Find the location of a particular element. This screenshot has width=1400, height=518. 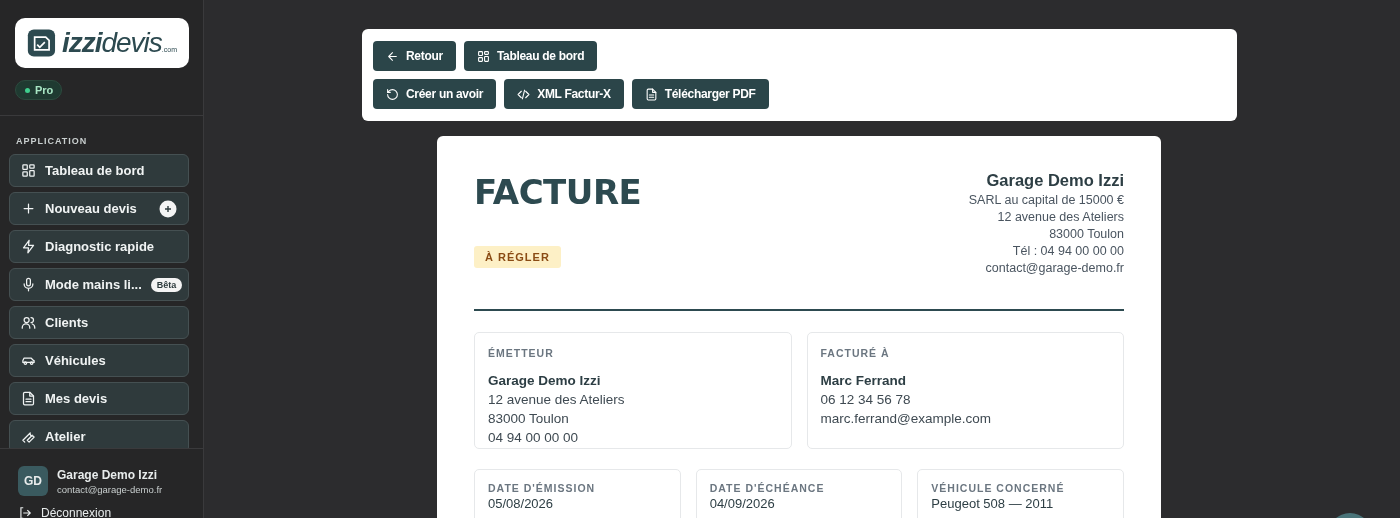

party-detail: 83000 Toulon is located at coordinates (529, 419).